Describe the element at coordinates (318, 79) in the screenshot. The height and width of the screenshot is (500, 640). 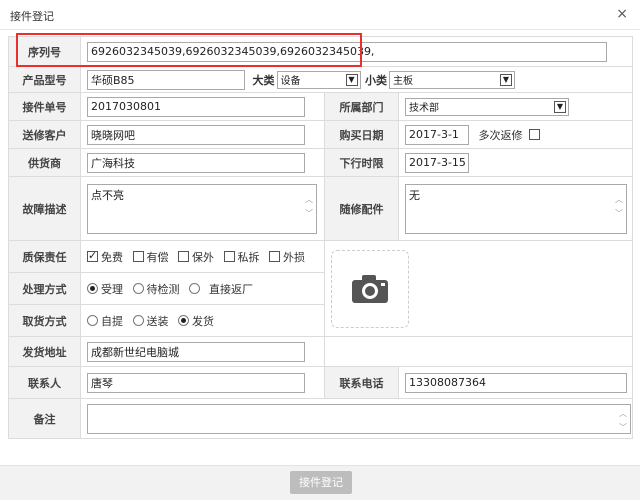
I see `major-category-select: 设备 ▼` at that location.